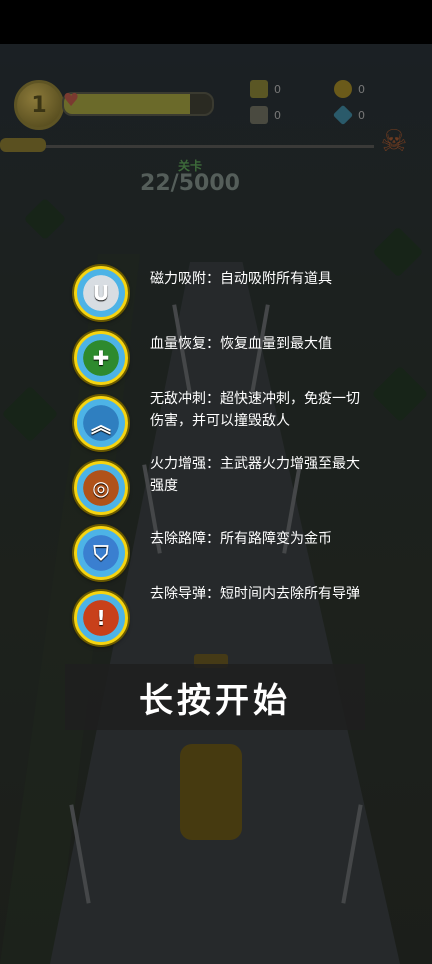 This screenshot has height=964, width=432. I want to click on powerup-item: ! 去除导弹：短时间内去除所有导弹, so click(218, 615).